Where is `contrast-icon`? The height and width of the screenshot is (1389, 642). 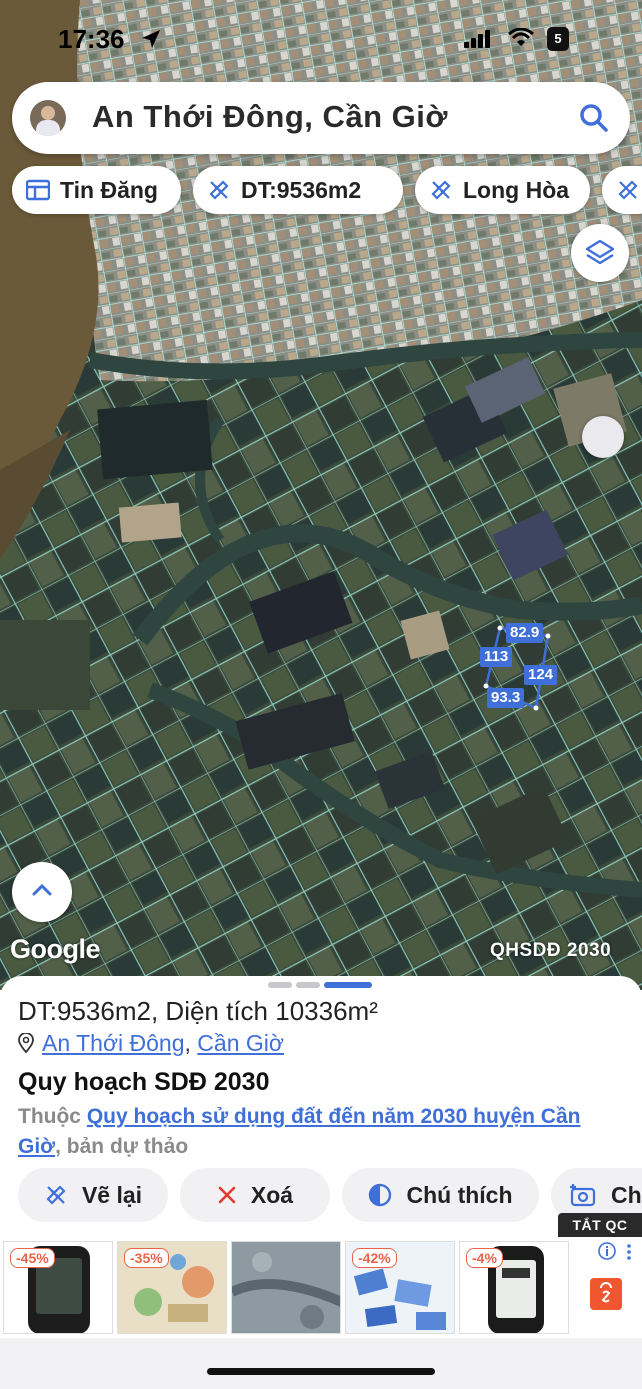 contrast-icon is located at coordinates (380, 1195).